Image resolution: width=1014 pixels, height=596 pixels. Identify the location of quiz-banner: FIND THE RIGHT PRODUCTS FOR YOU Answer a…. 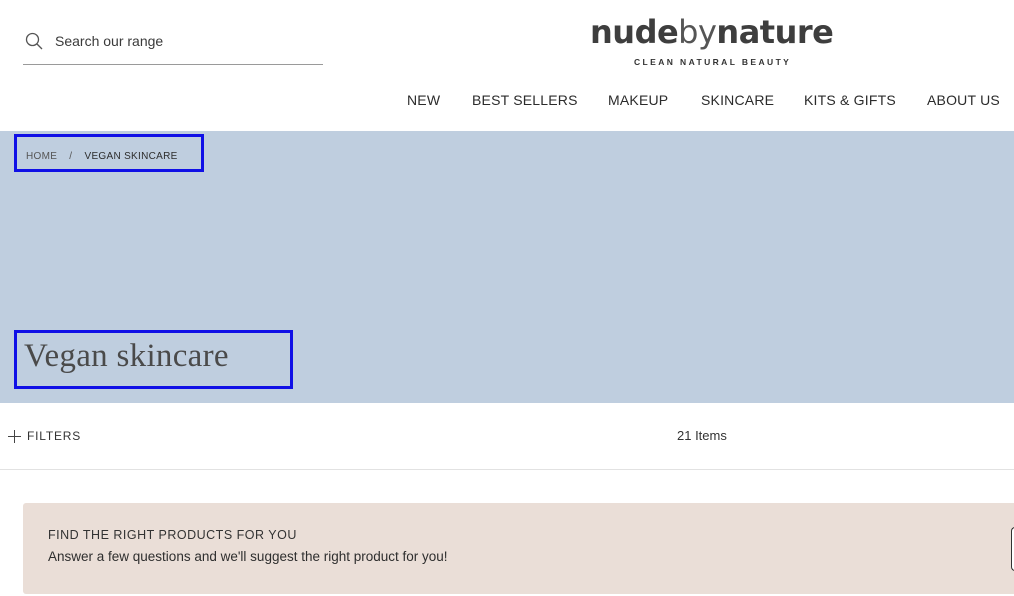
(518, 548).